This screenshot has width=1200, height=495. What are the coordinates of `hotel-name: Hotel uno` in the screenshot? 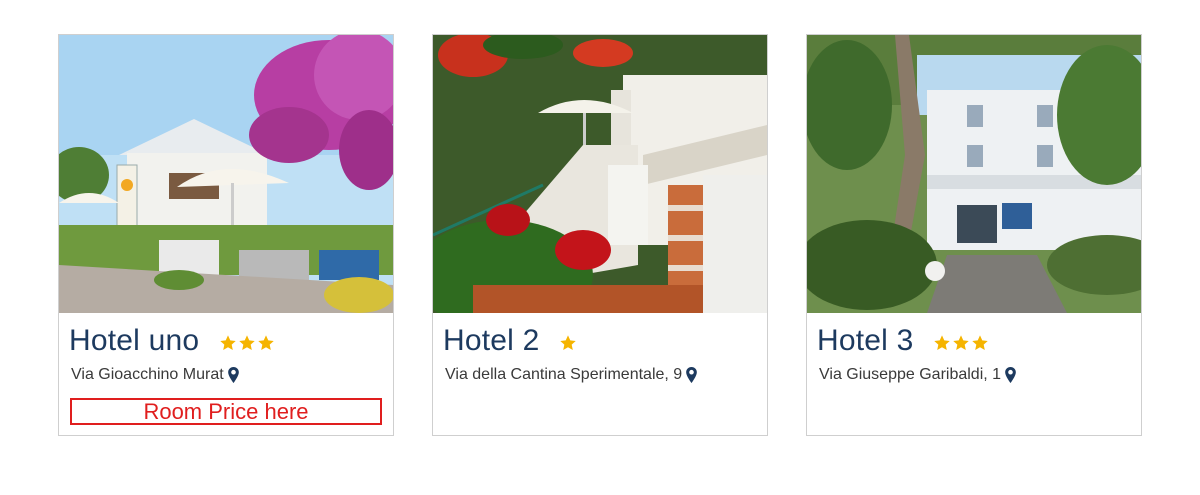 It's located at (134, 341).